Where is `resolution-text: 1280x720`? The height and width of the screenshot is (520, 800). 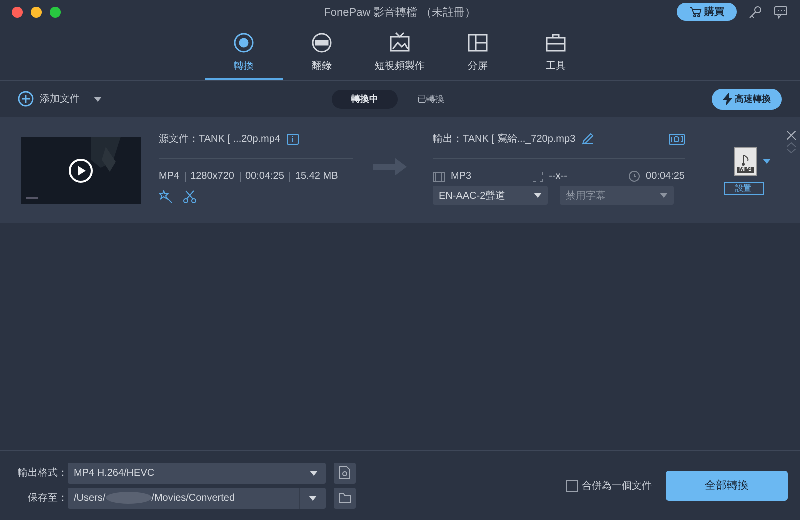
resolution-text: 1280x720 is located at coordinates (212, 176).